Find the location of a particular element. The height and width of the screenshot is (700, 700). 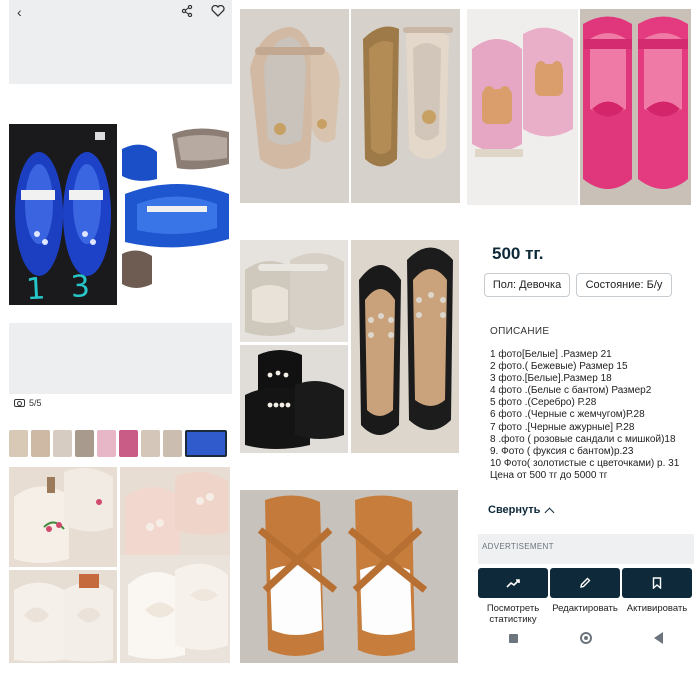

listing-top-bar: ‹ is located at coordinates (120, 42).